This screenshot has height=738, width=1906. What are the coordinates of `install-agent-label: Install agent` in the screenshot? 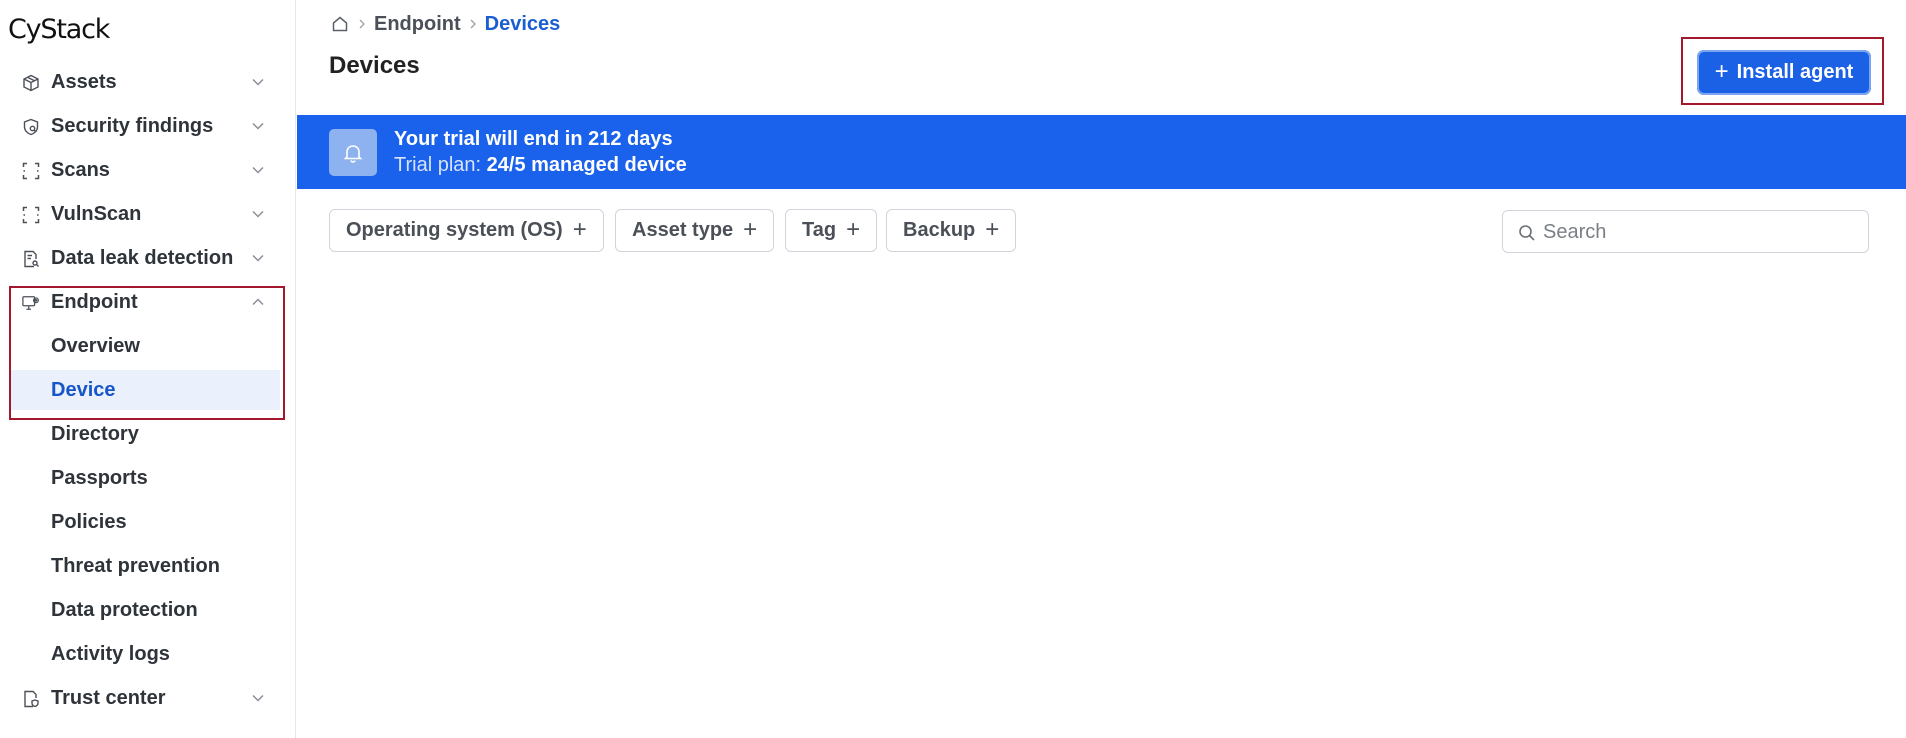 It's located at (1795, 72).